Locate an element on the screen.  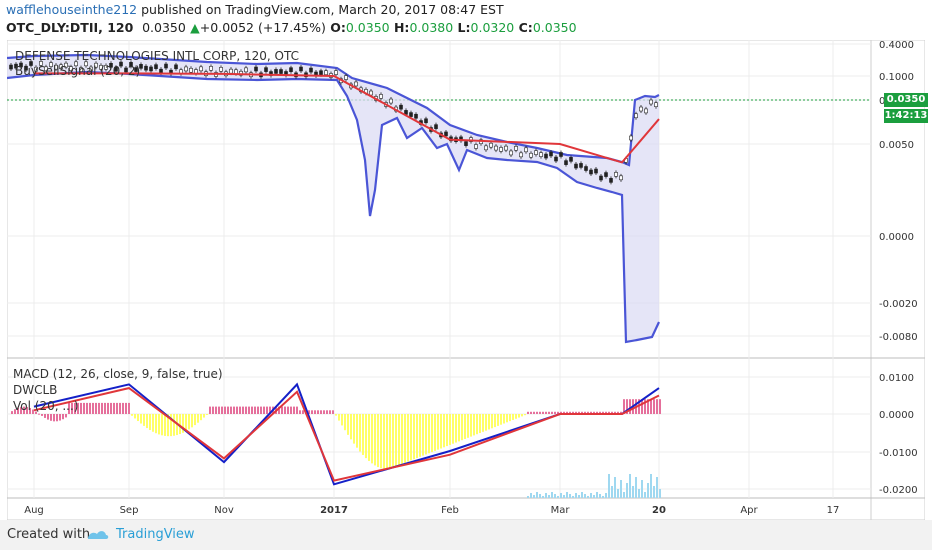
time-tick-label: 20 is located at coordinates (659, 510).